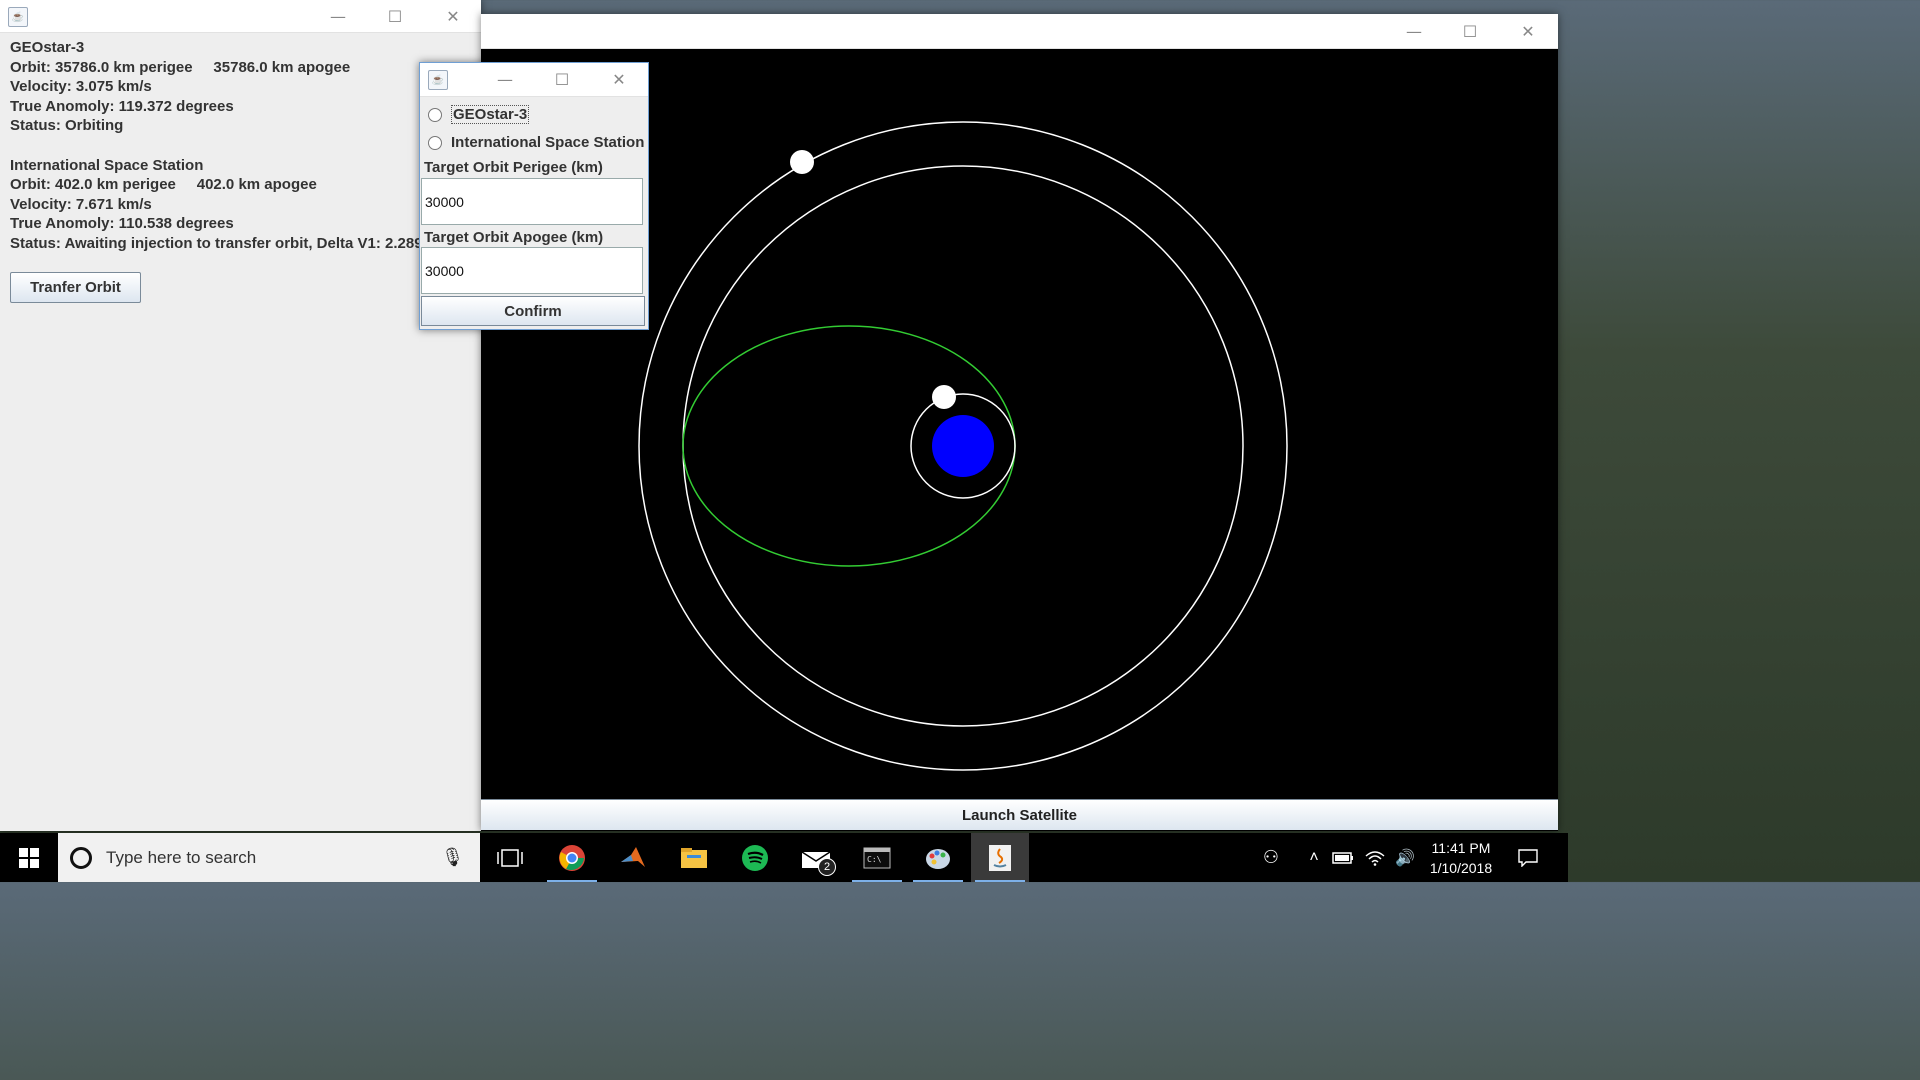 The height and width of the screenshot is (1080, 1920). What do you see at coordinates (81, 857) in the screenshot?
I see `cortana-icon` at bounding box center [81, 857].